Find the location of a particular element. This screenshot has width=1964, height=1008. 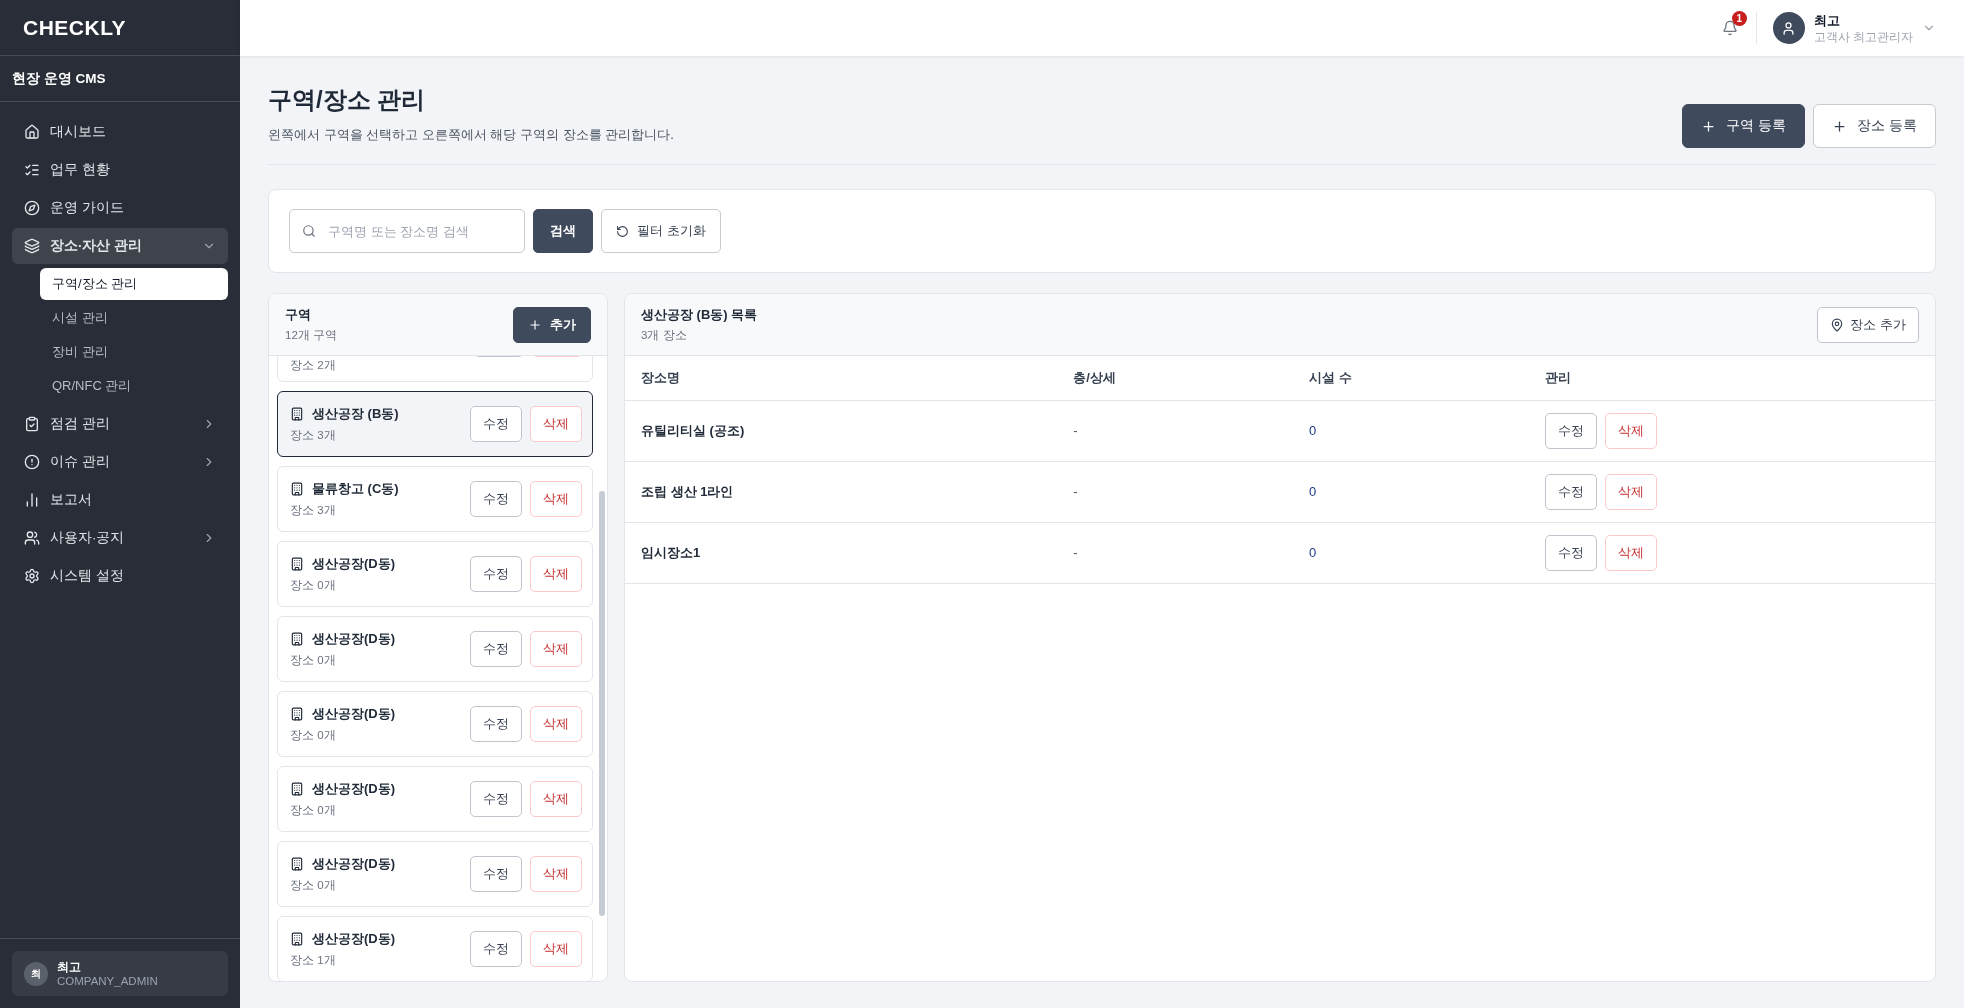

nav-label: 사용자·공지 is located at coordinates (88, 538).